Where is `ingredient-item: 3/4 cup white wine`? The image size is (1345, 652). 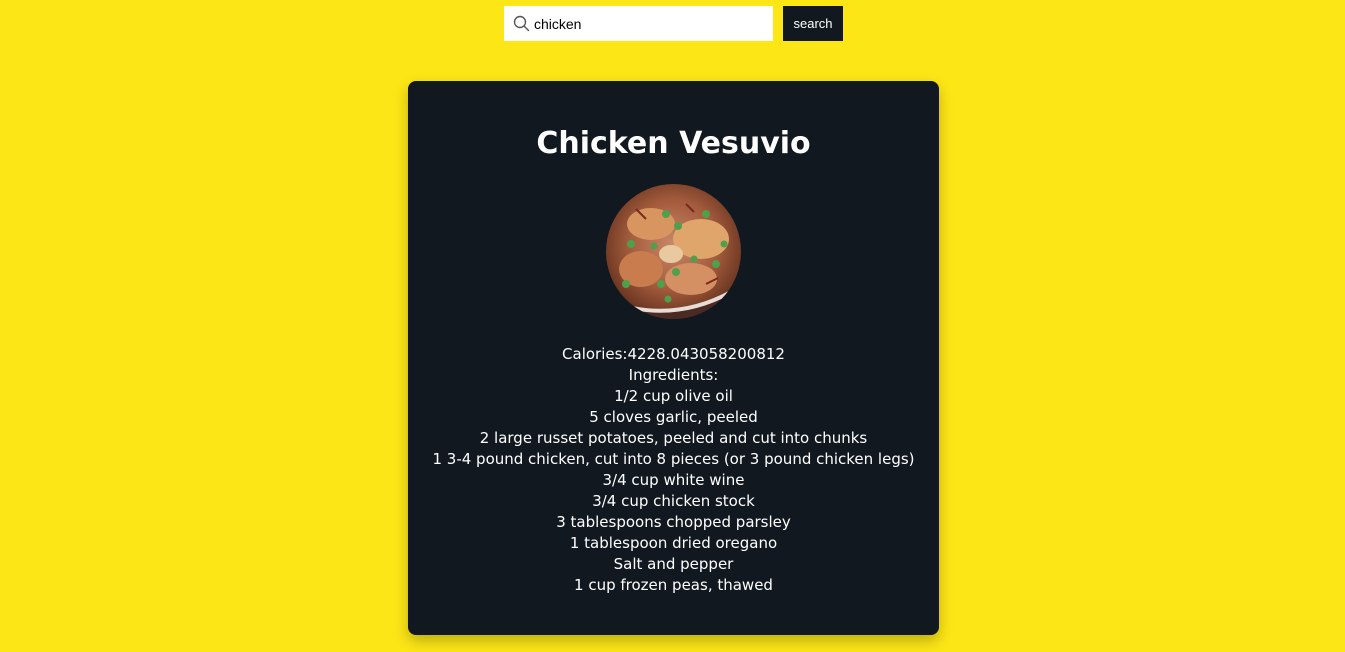
ingredient-item: 3/4 cup white wine is located at coordinates (673, 480).